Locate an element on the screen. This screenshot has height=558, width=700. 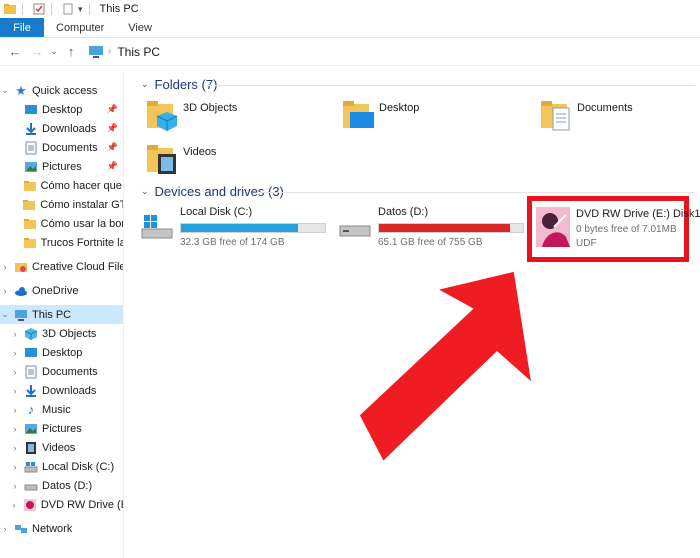
windows-drive-icon is located at coordinates (157, 227).